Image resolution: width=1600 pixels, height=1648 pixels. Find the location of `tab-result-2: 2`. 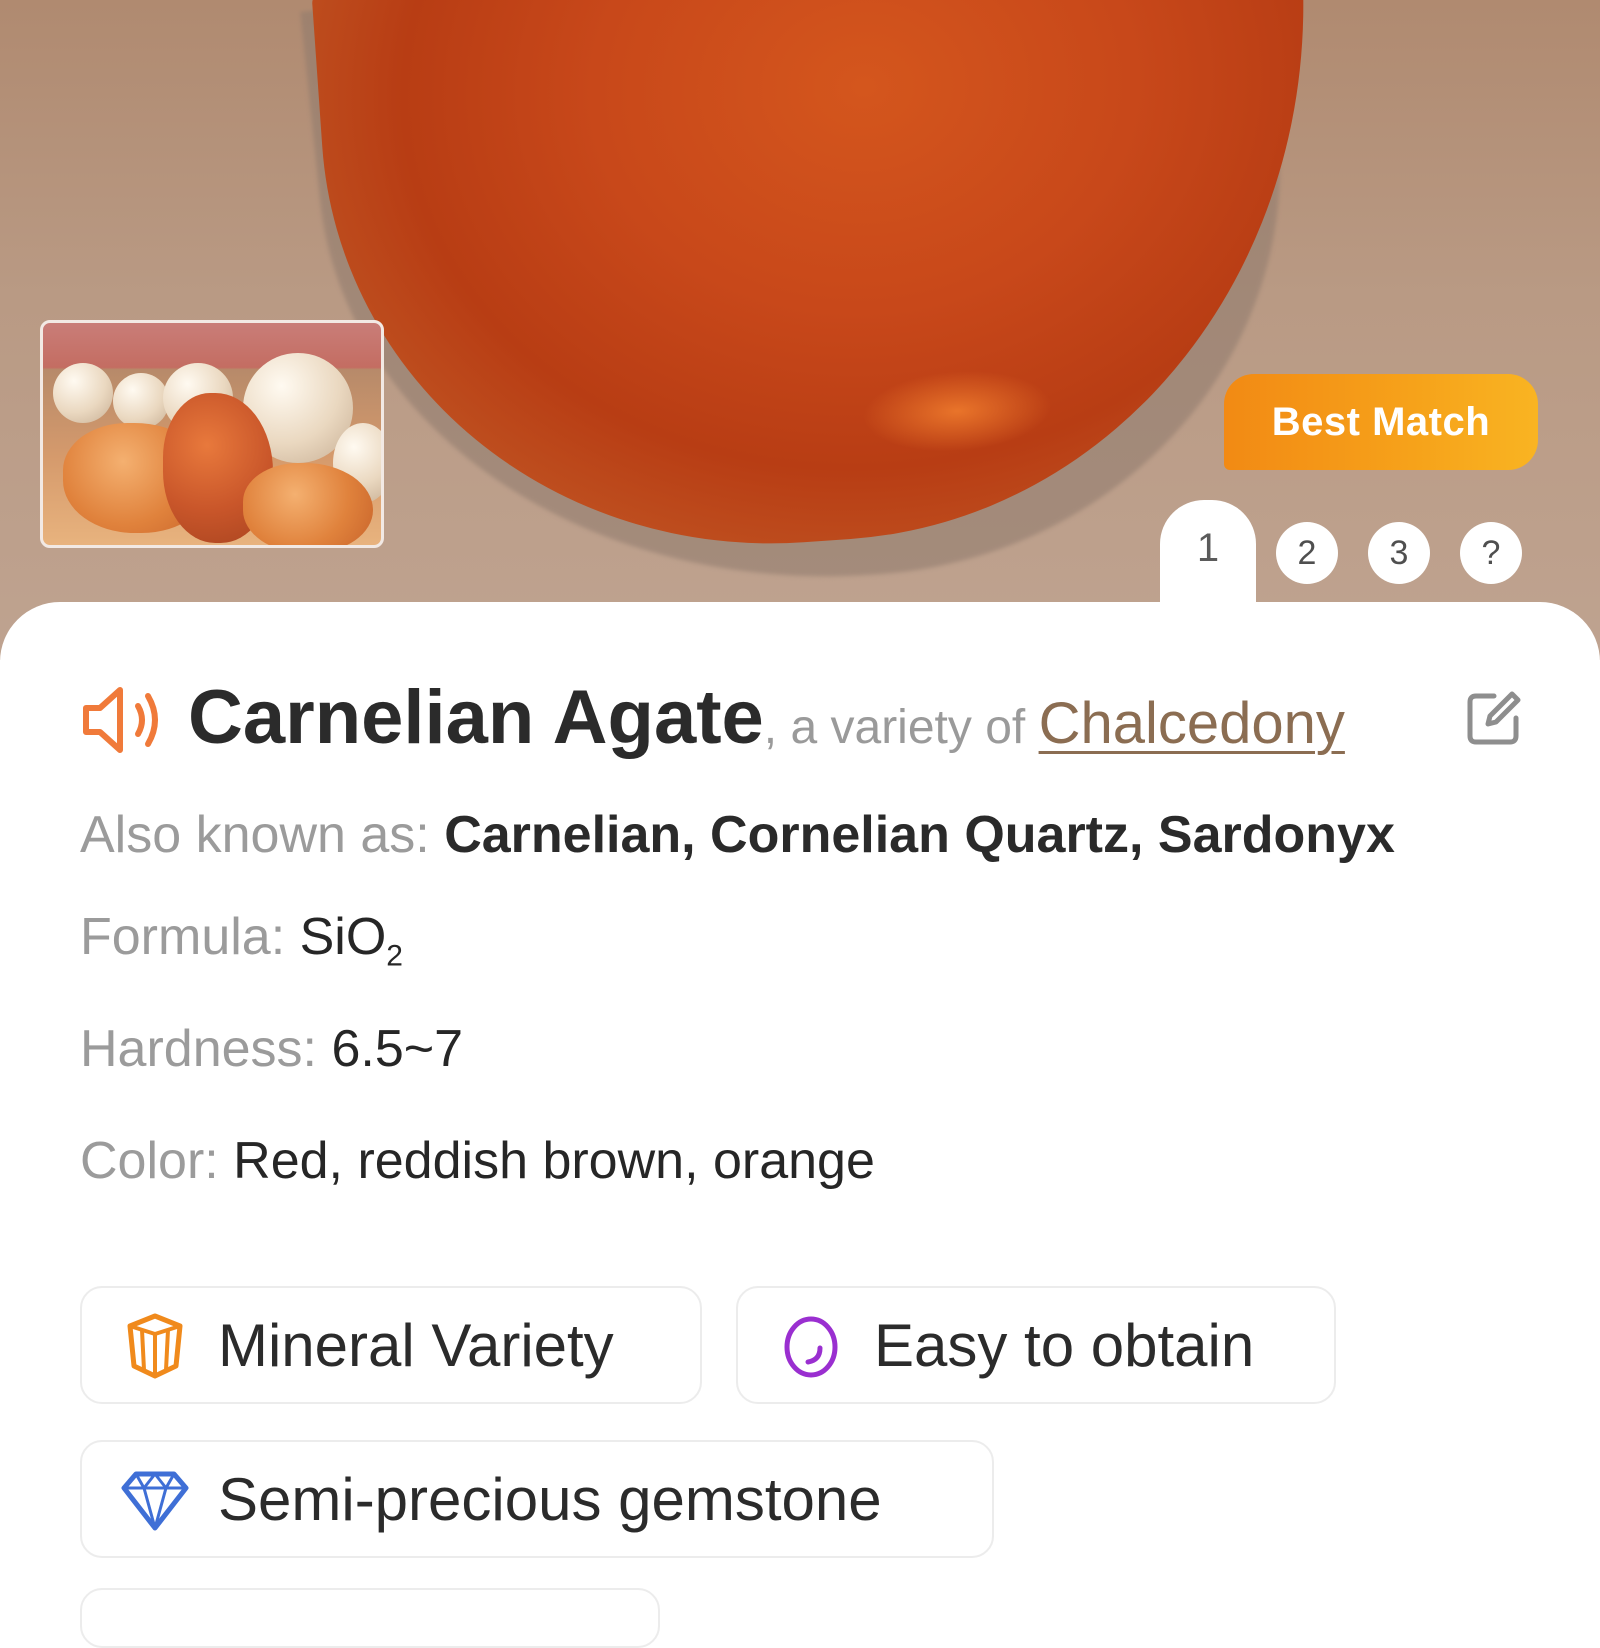

tab-result-2: 2 is located at coordinates (1307, 553).